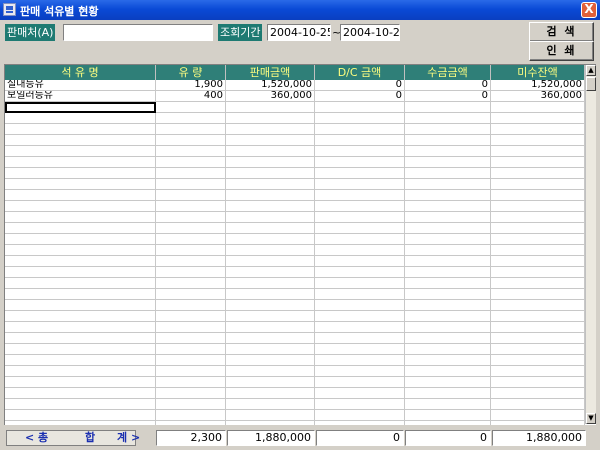 The height and width of the screenshot is (450, 600). What do you see at coordinates (561, 51) in the screenshot?
I see `print-button: 인 쇄` at bounding box center [561, 51].